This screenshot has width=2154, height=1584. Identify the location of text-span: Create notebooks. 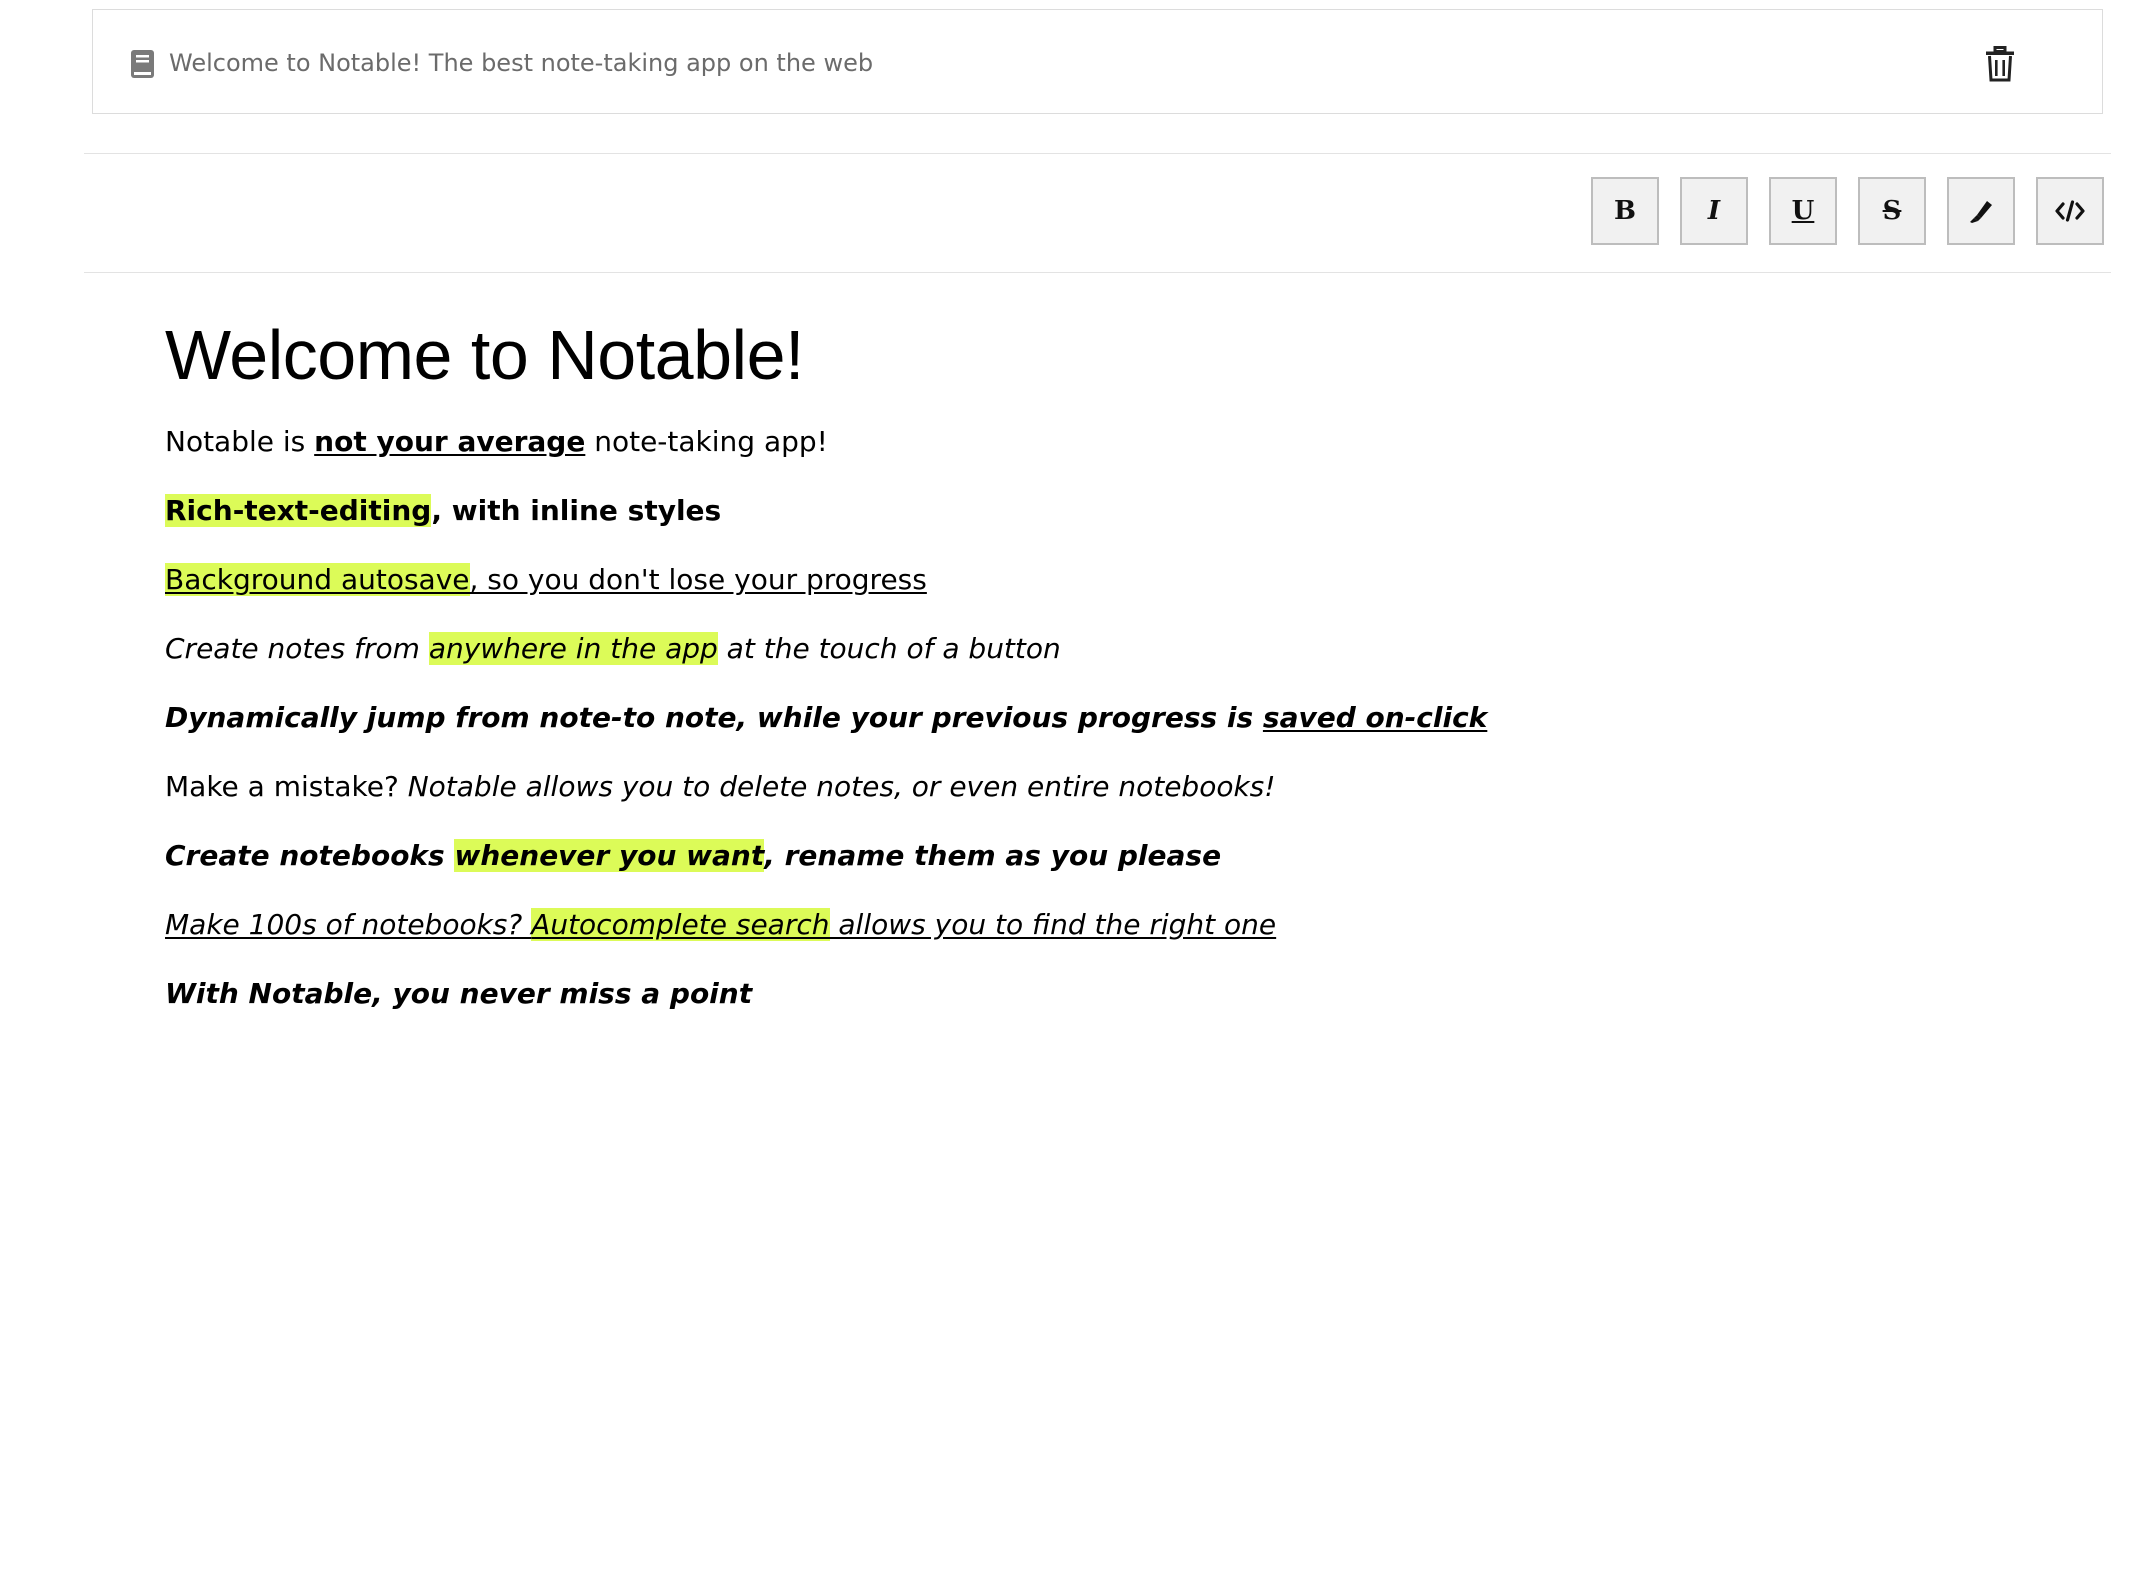
(310, 855).